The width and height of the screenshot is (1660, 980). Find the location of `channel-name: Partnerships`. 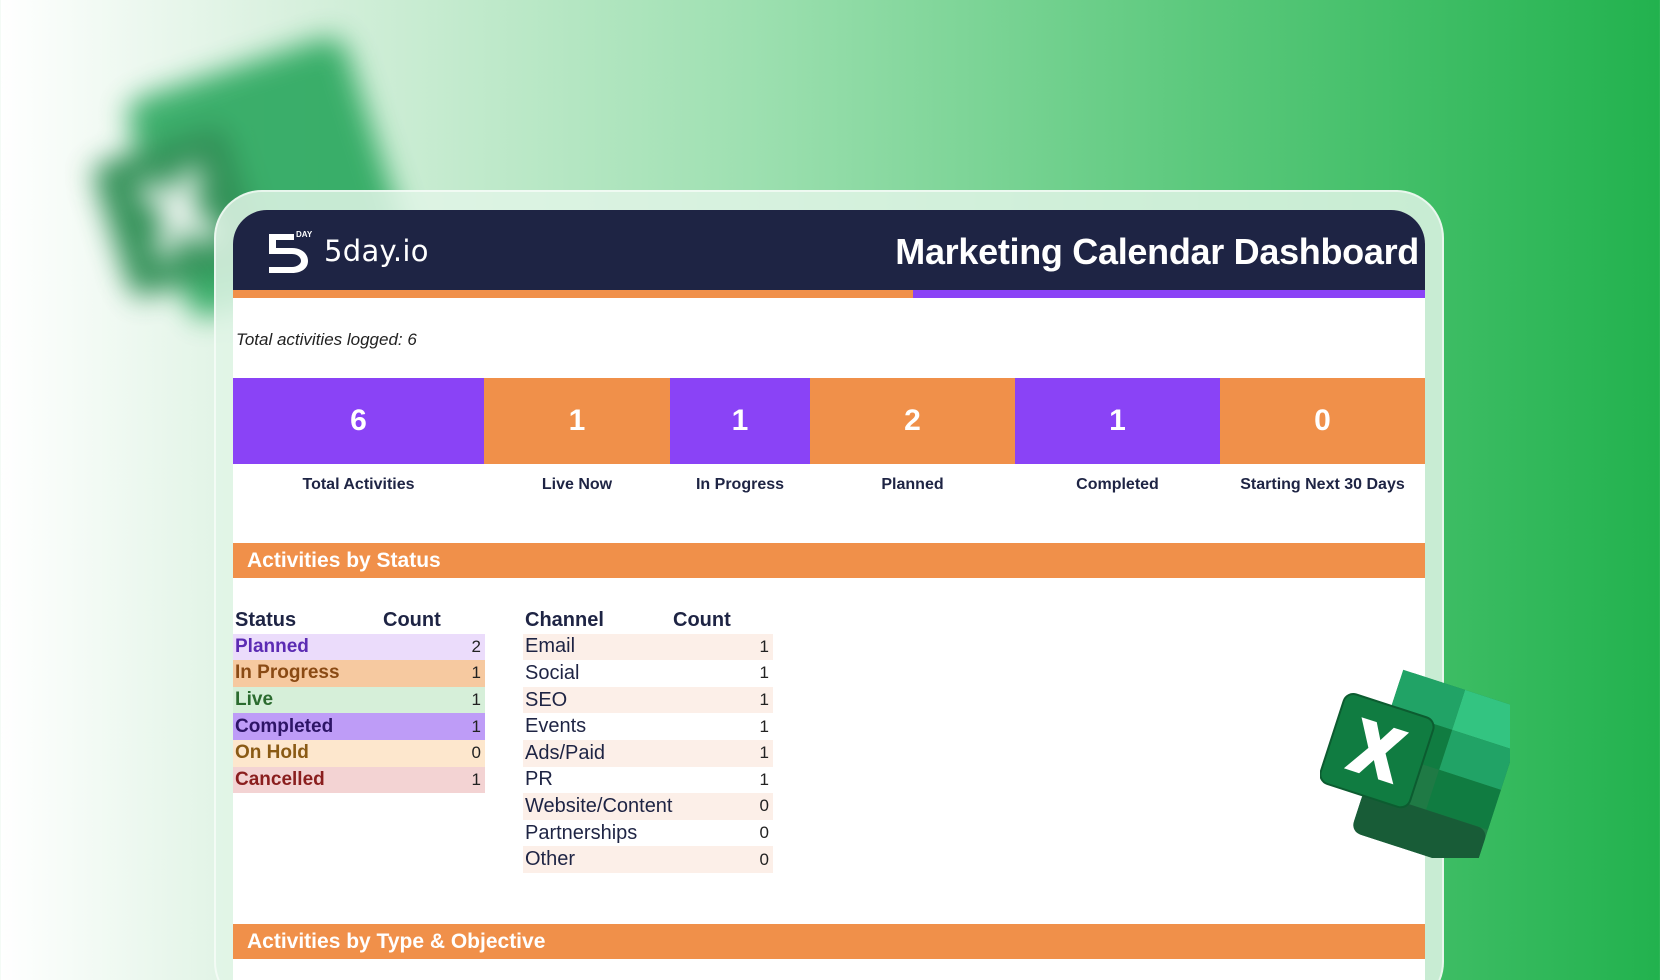

channel-name: Partnerships is located at coordinates (581, 832).